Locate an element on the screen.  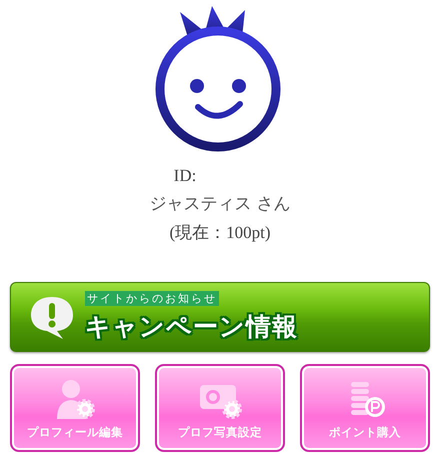
menu-button: ポイント購入 is located at coordinates (365, 408).